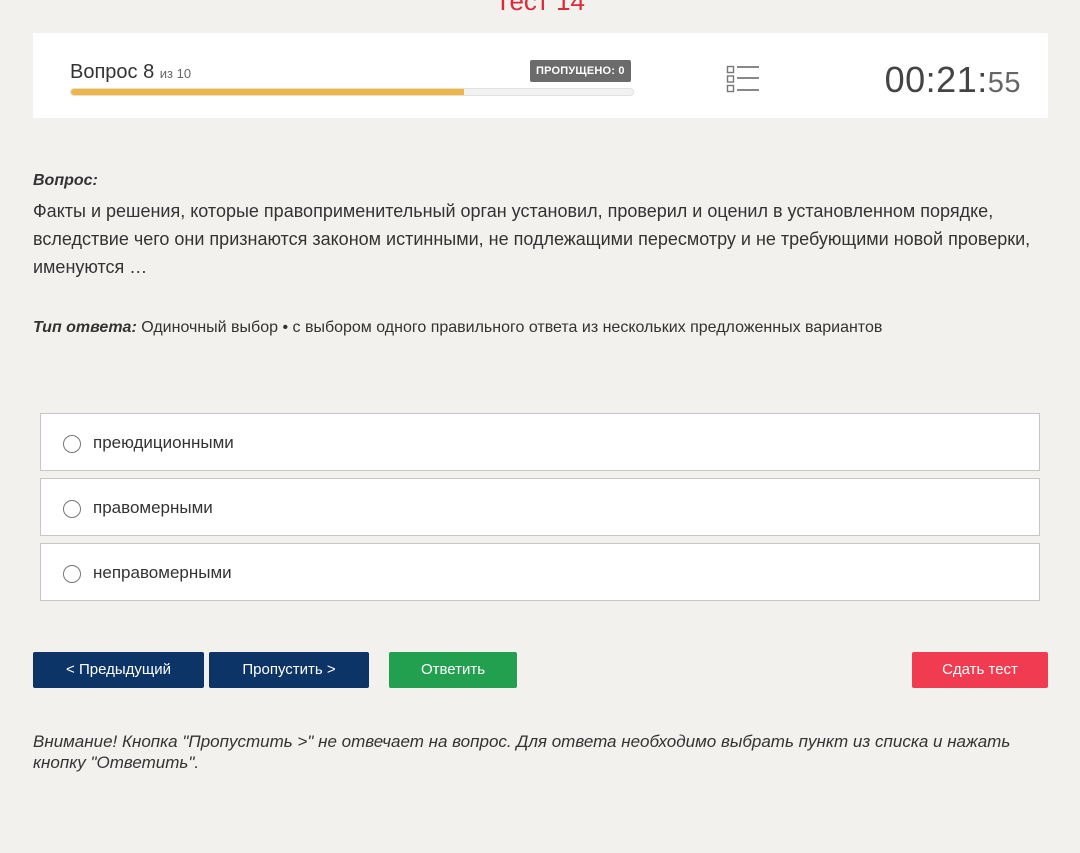  I want to click on question-list-icon, so click(743, 79).